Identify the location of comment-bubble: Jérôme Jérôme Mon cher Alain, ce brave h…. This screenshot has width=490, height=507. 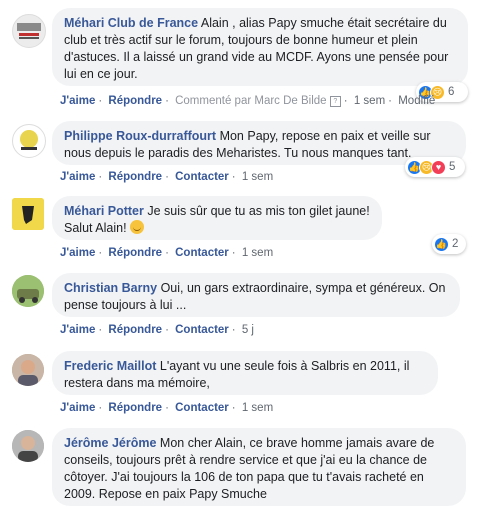
(259, 467).